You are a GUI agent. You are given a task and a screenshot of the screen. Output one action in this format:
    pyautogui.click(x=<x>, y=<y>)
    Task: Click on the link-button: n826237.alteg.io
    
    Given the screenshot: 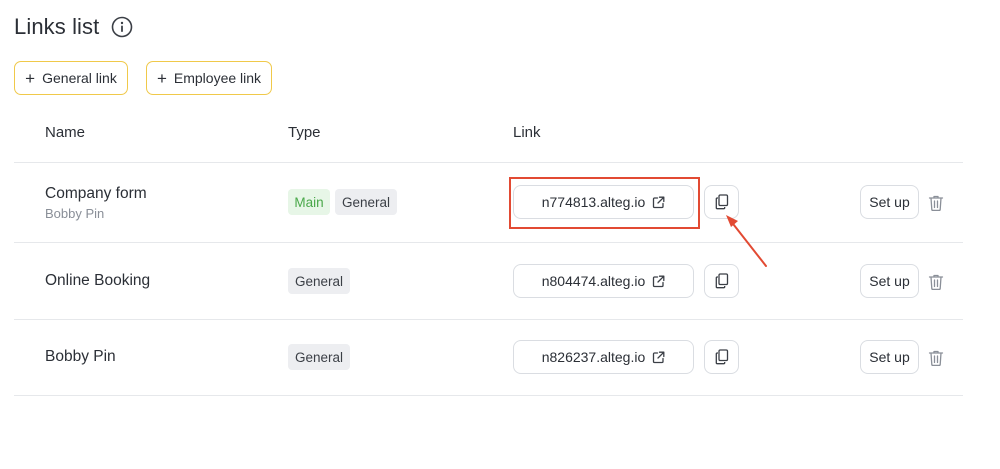 What is the action you would take?
    pyautogui.click(x=603, y=357)
    